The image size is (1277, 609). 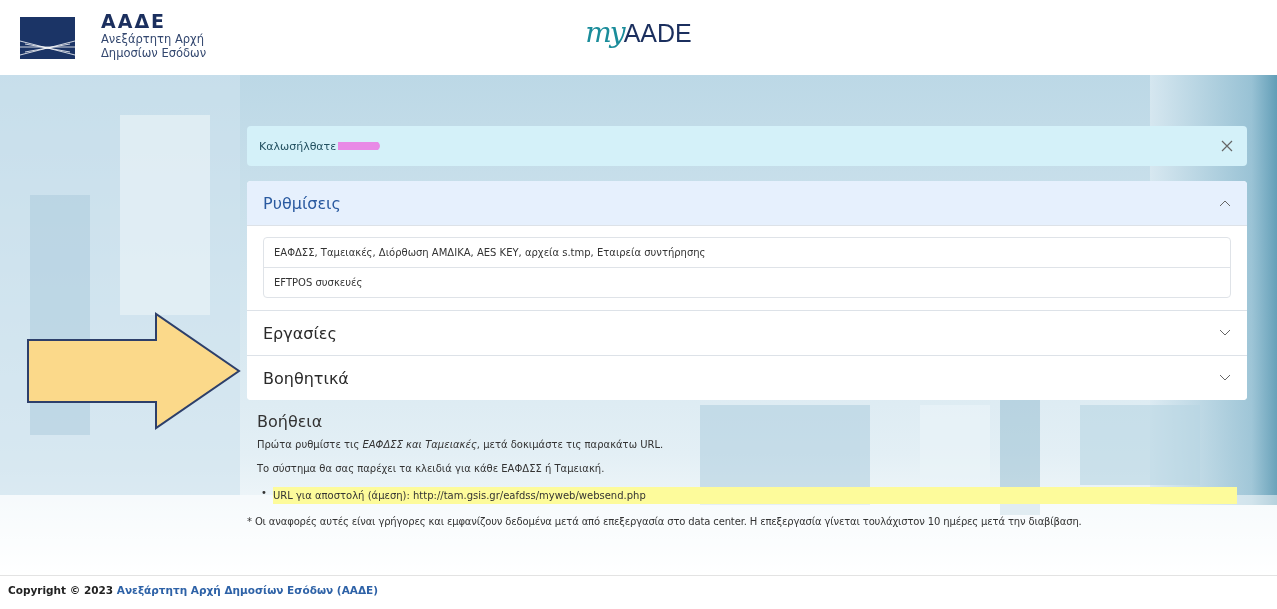 I want to click on chevron-up-icon, so click(x=1225, y=203).